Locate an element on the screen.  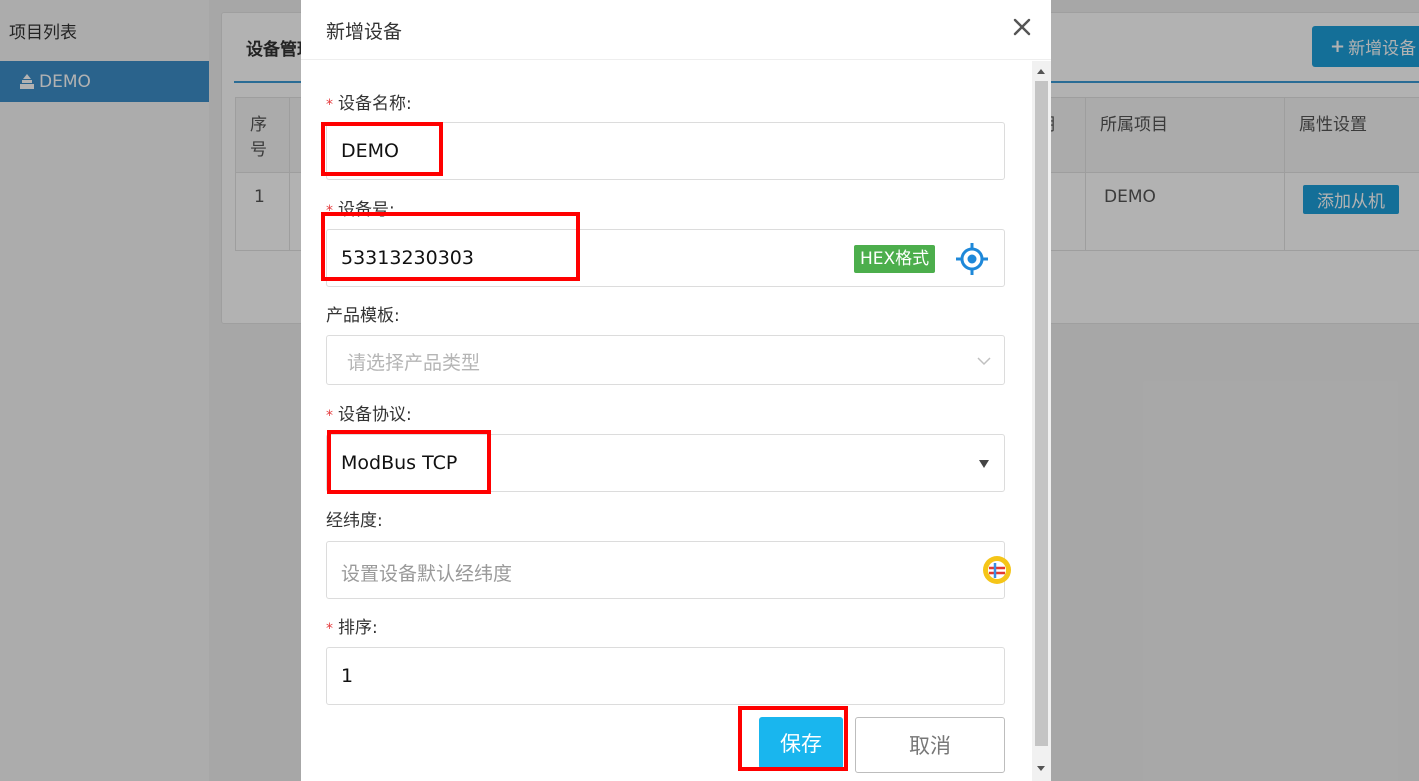
annotation-box-save is located at coordinates (793, 738).